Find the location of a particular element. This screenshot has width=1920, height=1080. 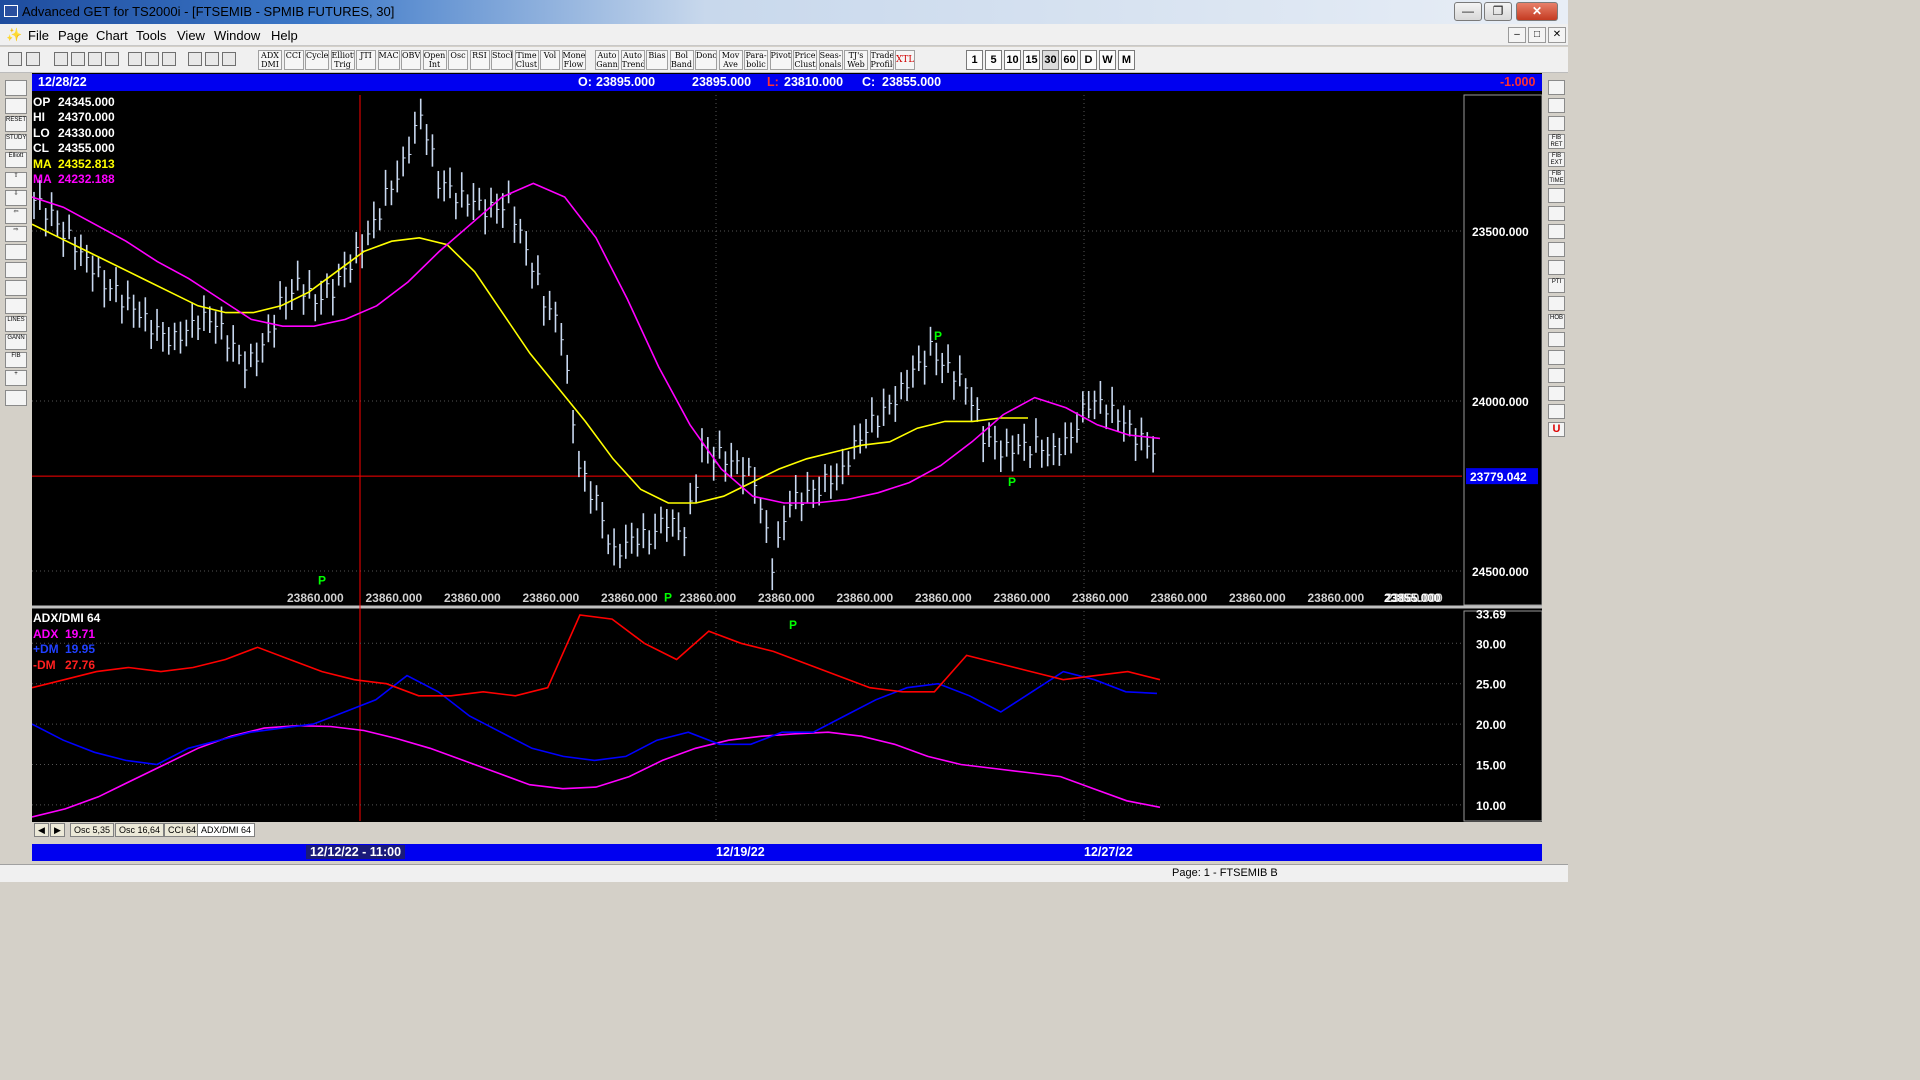

study-button-osc: Osc is located at coordinates (458, 60).